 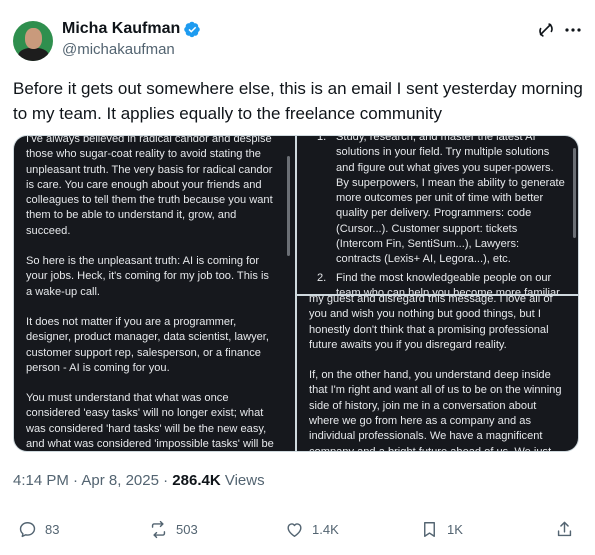 I want to click on share-icon, so click(x=564, y=529).